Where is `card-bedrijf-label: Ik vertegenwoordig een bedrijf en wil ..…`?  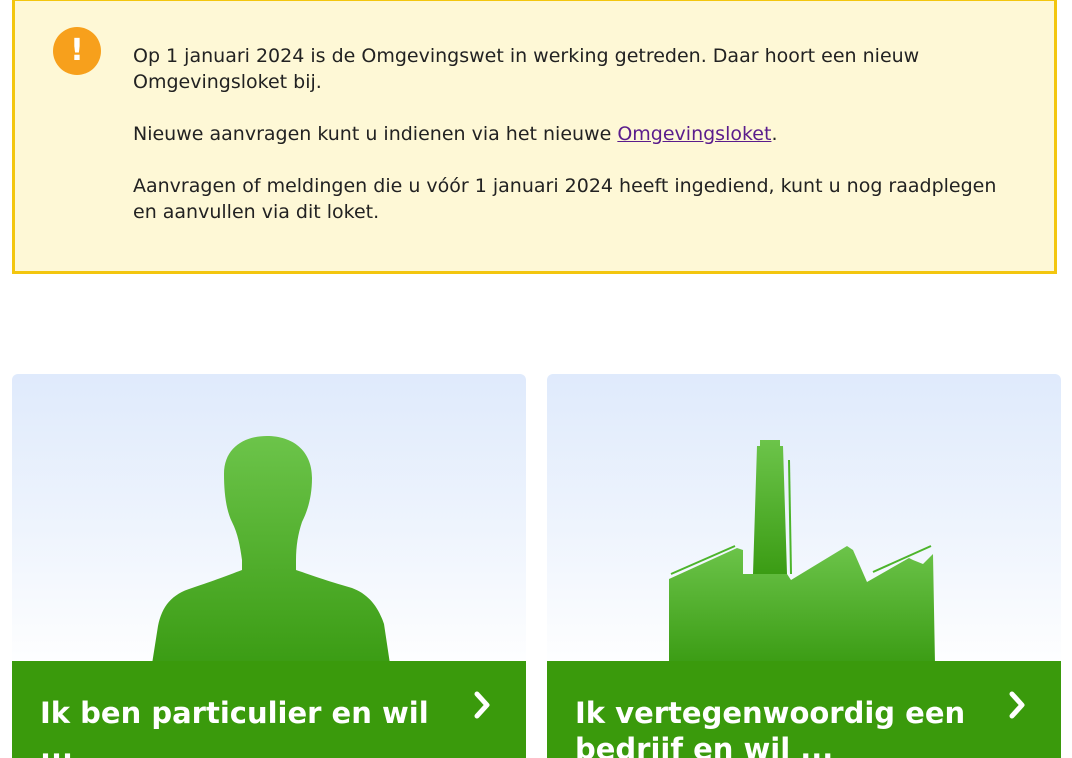 card-bedrijf-label: Ik vertegenwoordig een bedrijf en wil ..… is located at coordinates (770, 727).